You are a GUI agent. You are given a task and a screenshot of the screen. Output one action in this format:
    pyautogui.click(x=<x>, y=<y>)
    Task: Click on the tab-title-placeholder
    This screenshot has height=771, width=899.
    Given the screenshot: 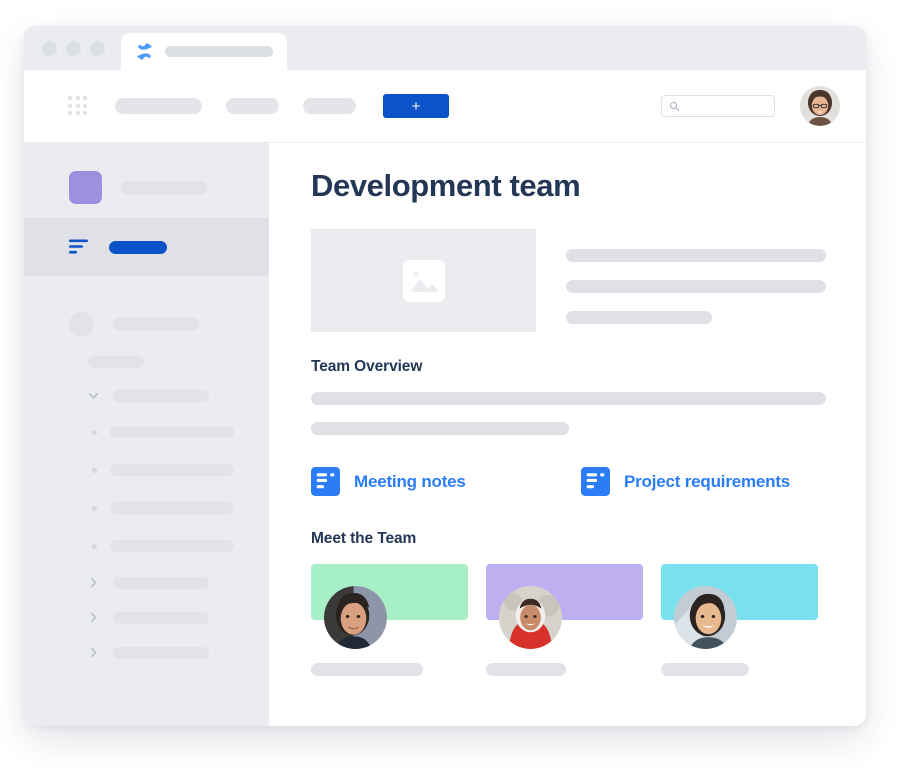 What is the action you would take?
    pyautogui.click(x=219, y=51)
    